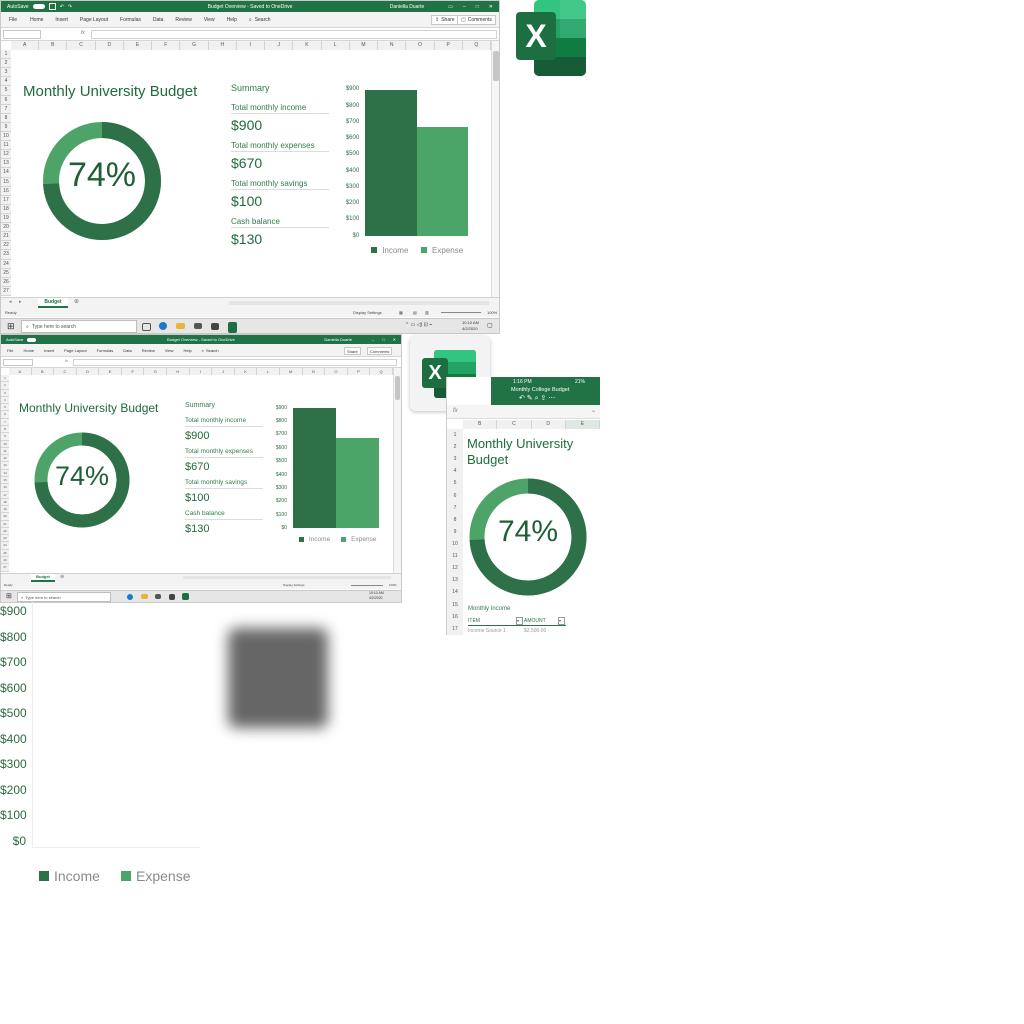 The image size is (1024, 1024). What do you see at coordinates (65, 371) in the screenshot?
I see `column-header: C` at bounding box center [65, 371].